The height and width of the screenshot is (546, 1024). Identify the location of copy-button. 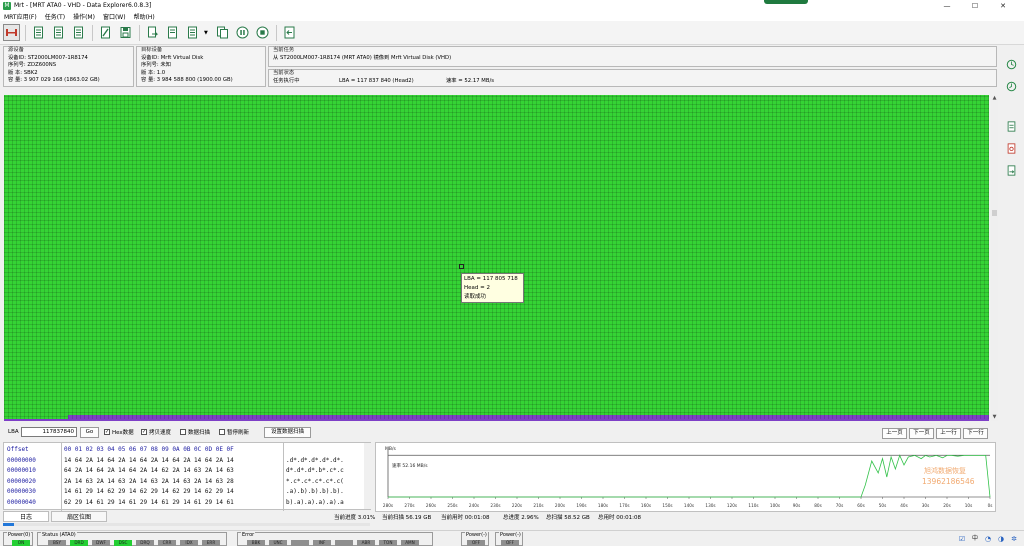
(222, 32).